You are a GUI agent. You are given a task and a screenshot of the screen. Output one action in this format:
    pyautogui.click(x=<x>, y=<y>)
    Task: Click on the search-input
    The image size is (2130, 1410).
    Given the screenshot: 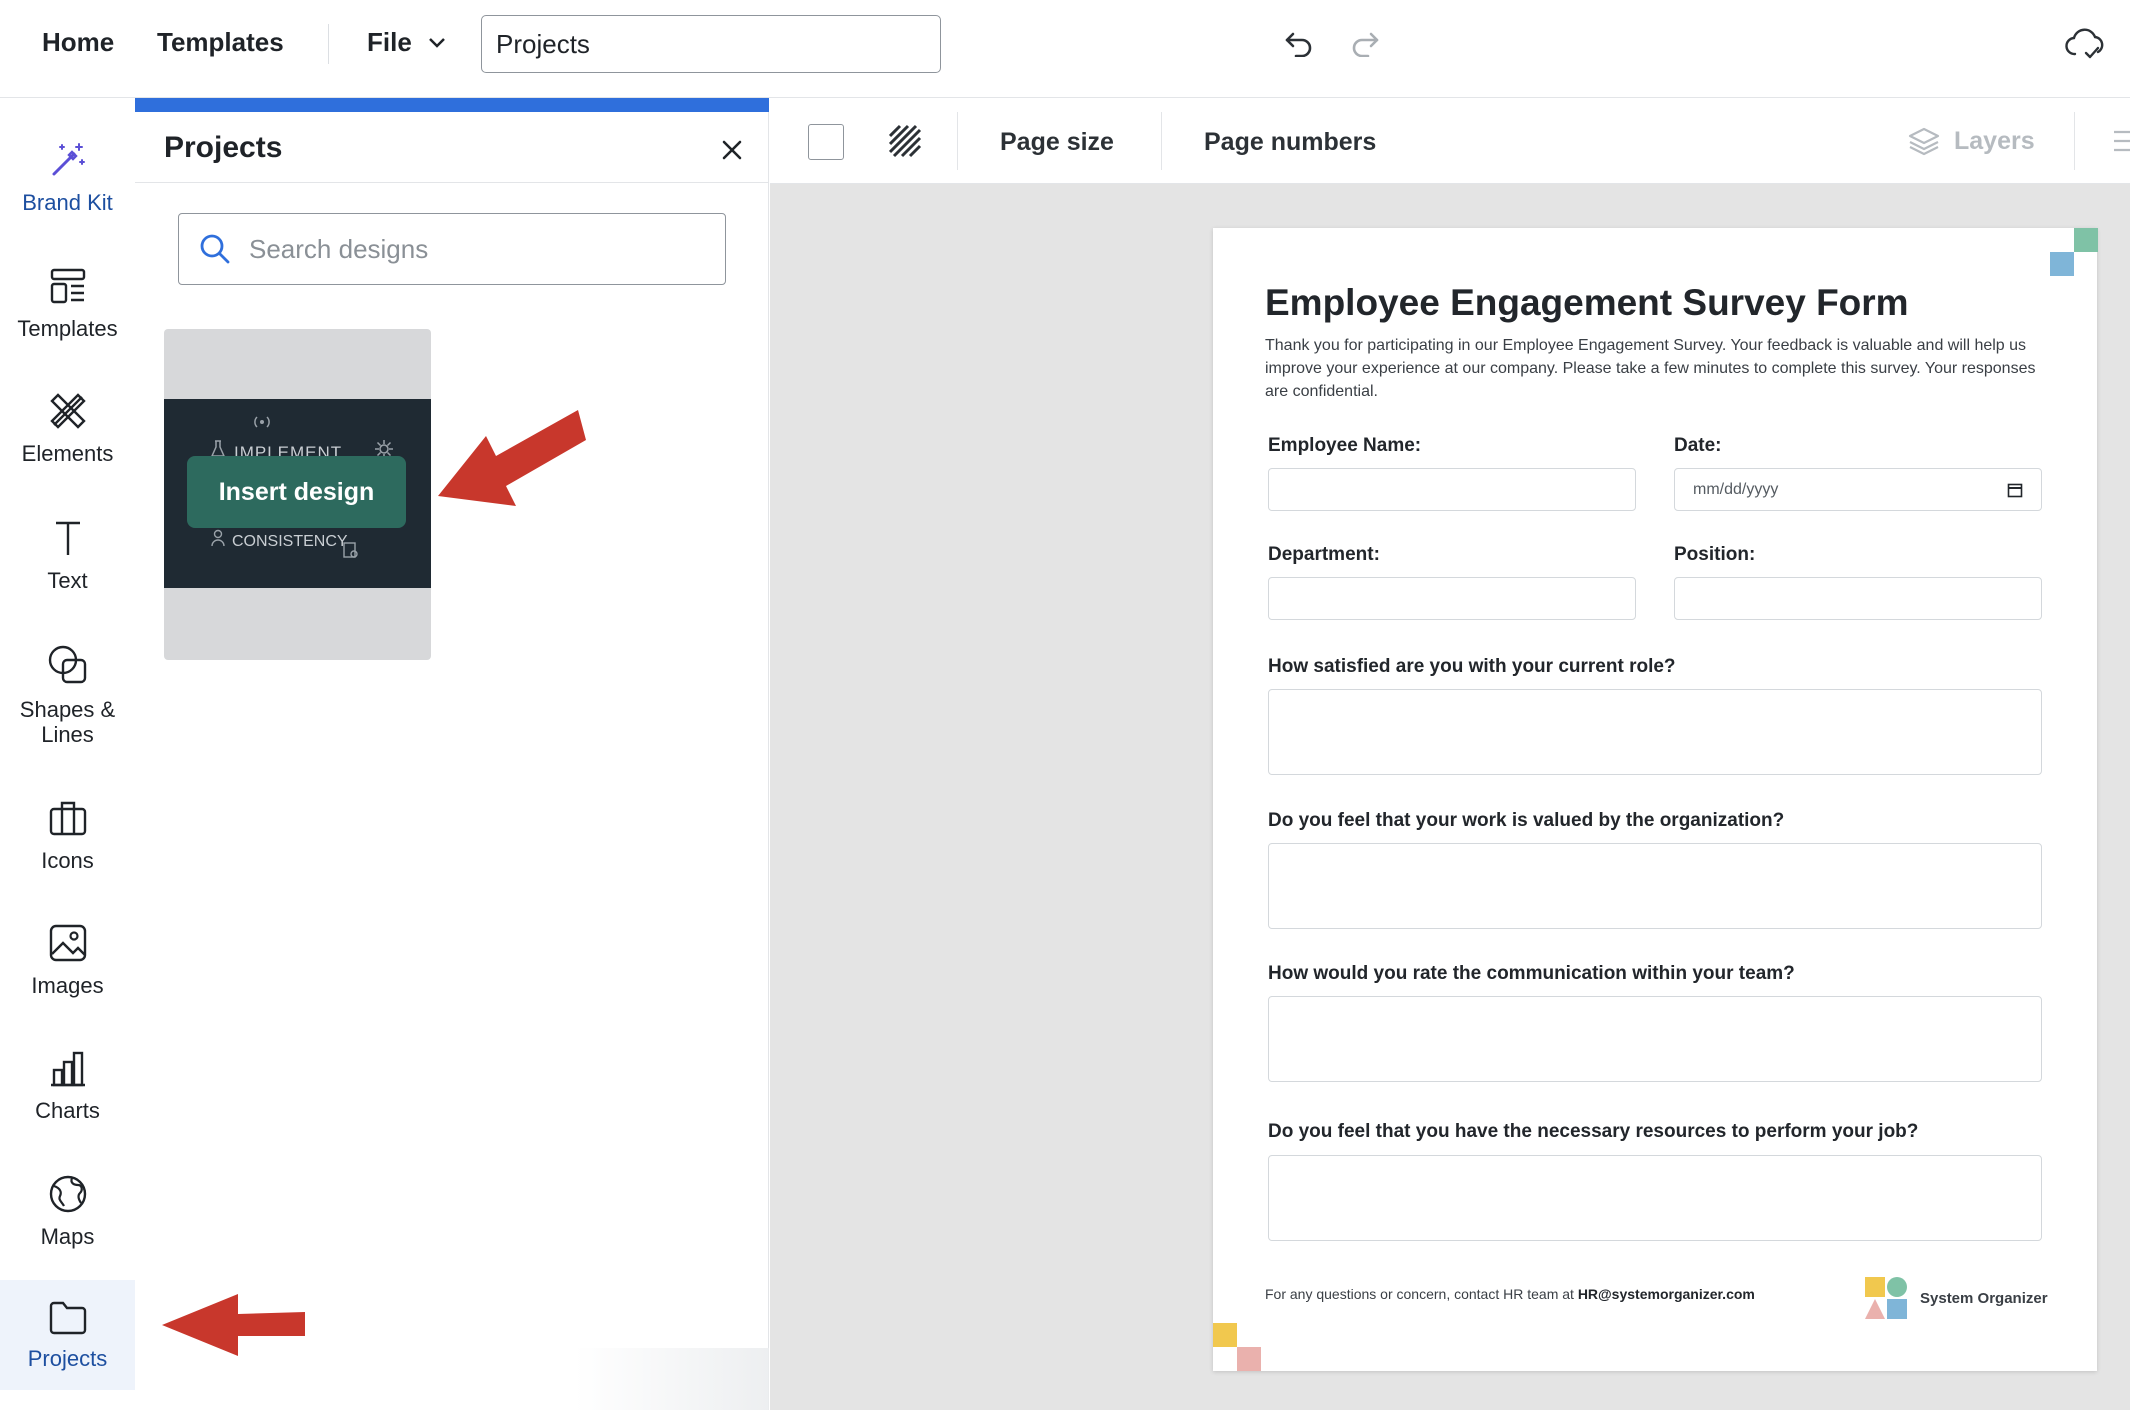 What is the action you would take?
    pyautogui.click(x=479, y=249)
    